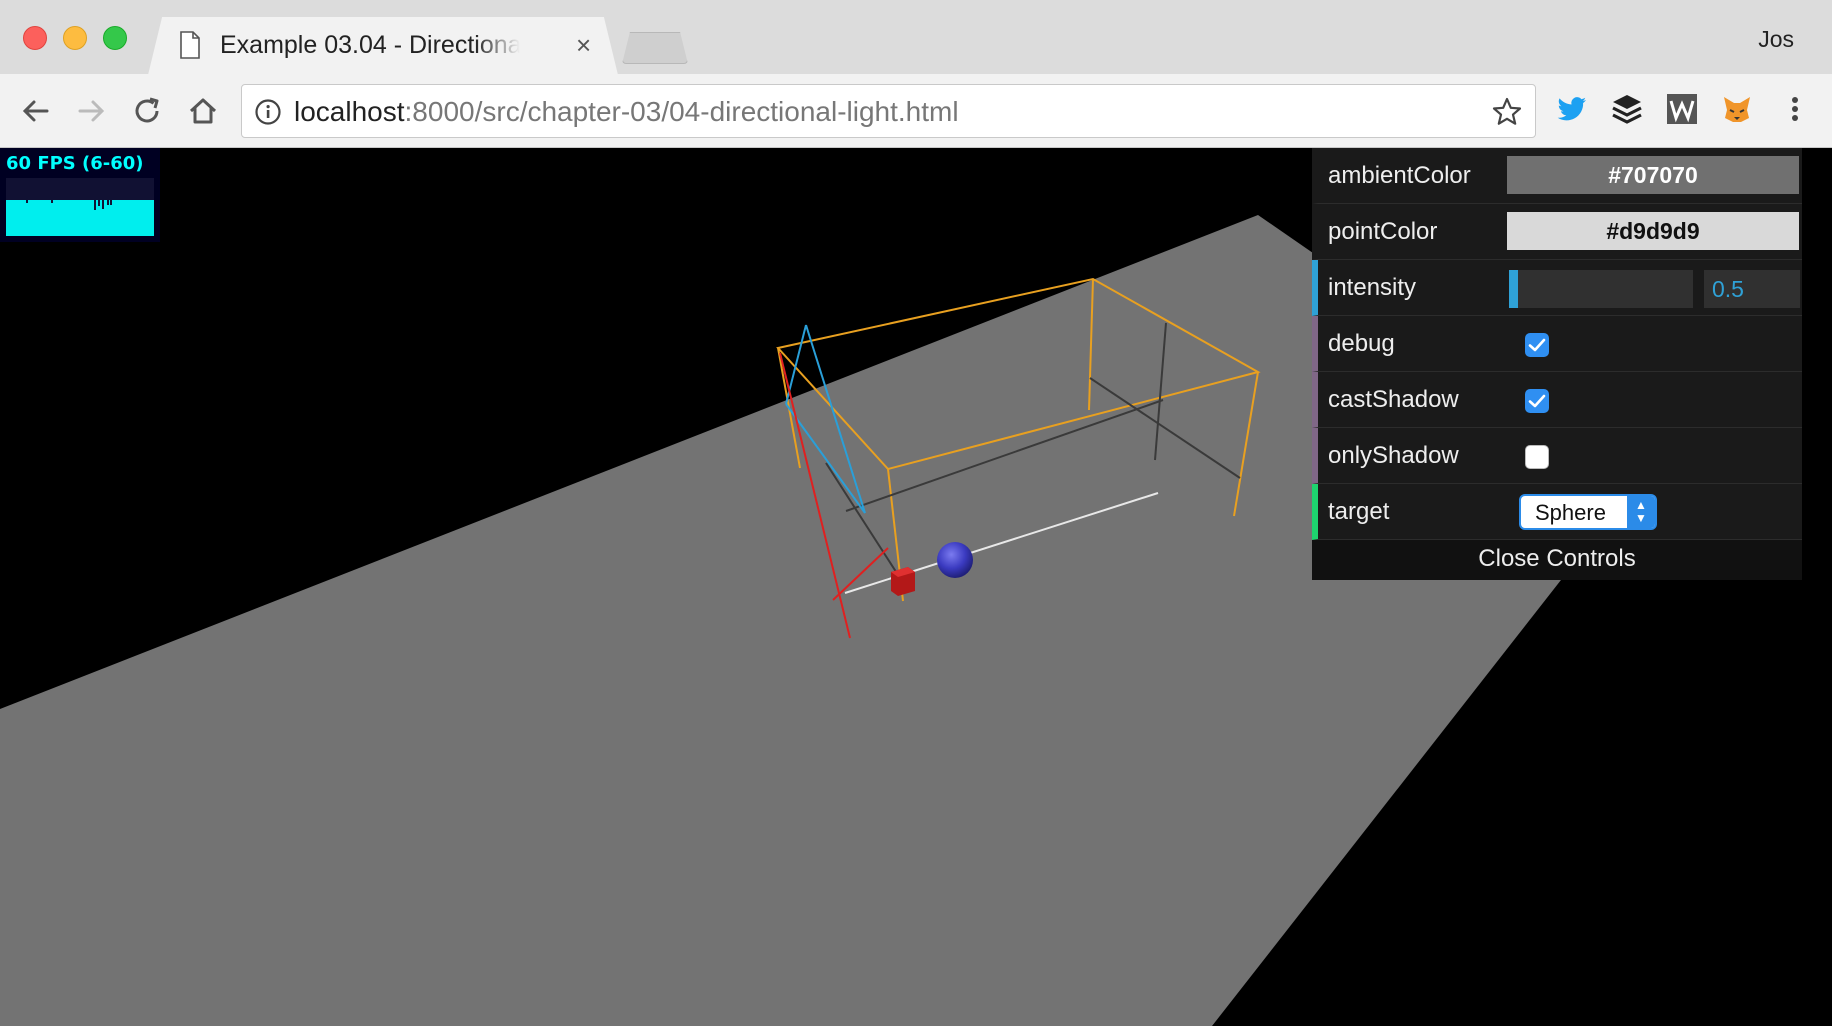  Describe the element at coordinates (1653, 231) in the screenshot. I see `point-color-input: #d9d9d9` at that location.